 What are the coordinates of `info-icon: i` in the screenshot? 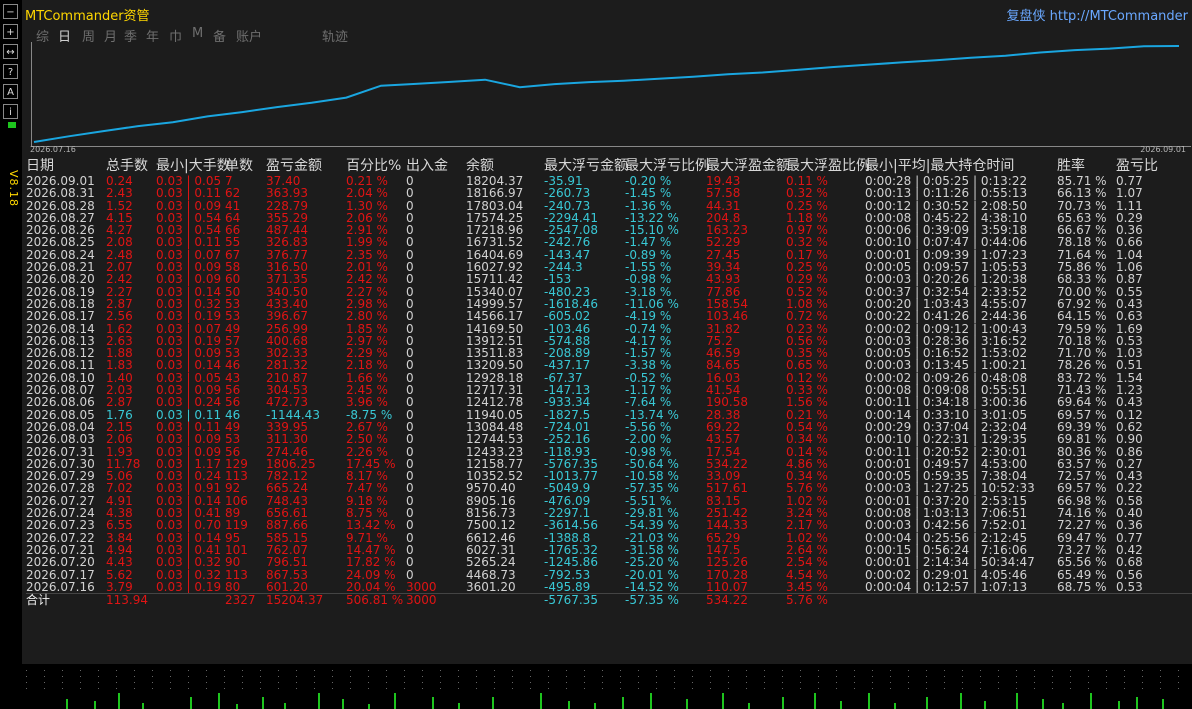 It's located at (10, 111).